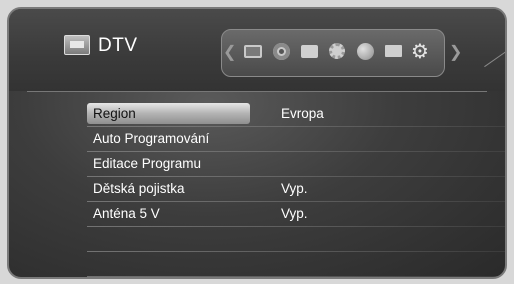 The image size is (514, 284). Describe the element at coordinates (114, 113) in the screenshot. I see `menu-item-label: Region` at that location.